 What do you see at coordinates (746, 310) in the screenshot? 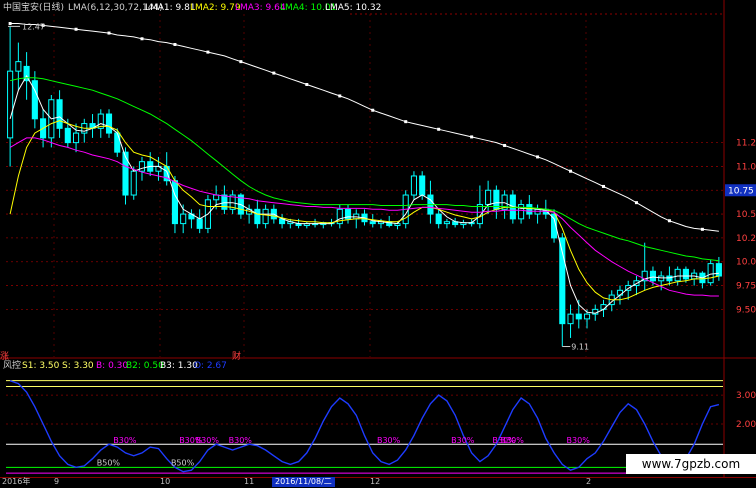
I see `price-tick-label: 9.50` at bounding box center [746, 310].